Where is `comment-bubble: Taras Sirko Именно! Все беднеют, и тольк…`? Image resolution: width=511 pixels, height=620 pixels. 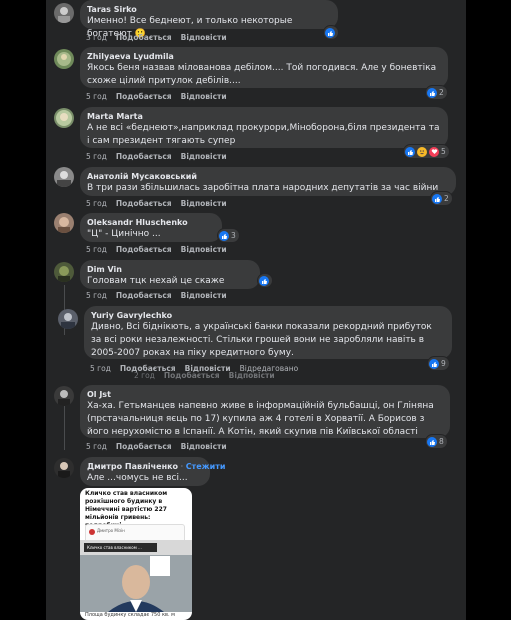
comment-bubble: Taras Sirko Именно! Все беднеют, и тольк… is located at coordinates (209, 19).